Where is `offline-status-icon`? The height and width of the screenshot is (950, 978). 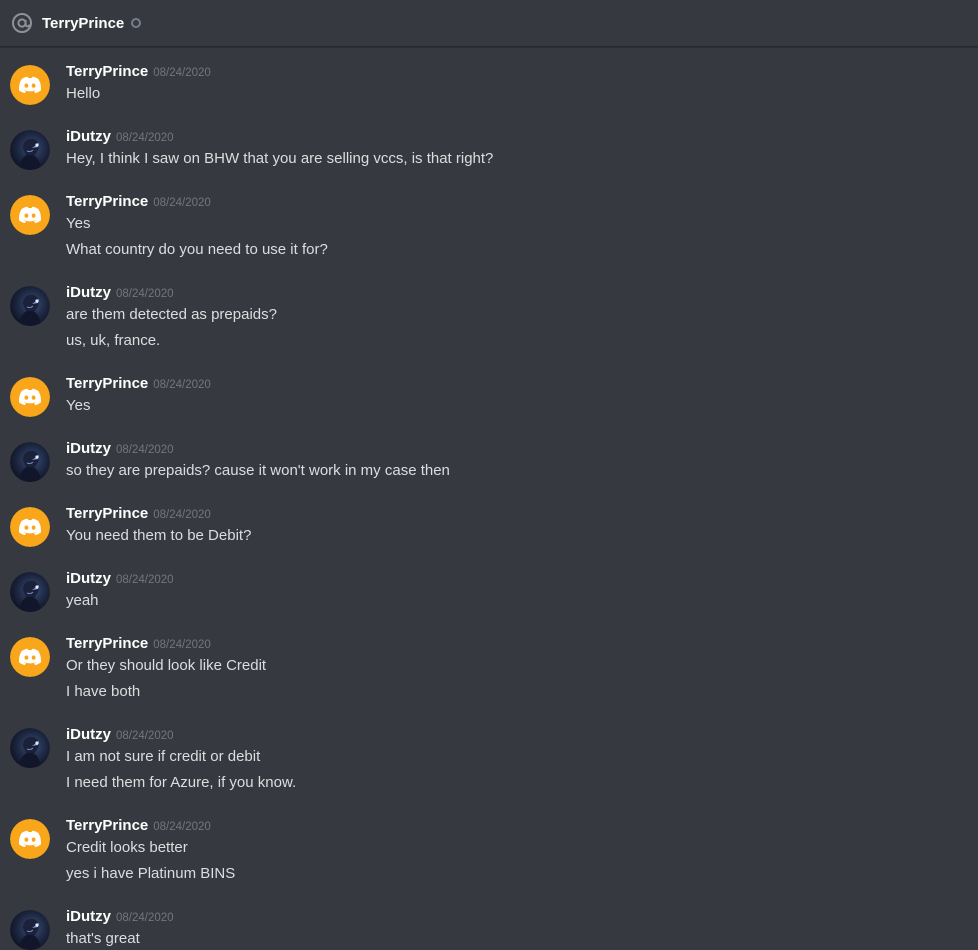 offline-status-icon is located at coordinates (136, 23).